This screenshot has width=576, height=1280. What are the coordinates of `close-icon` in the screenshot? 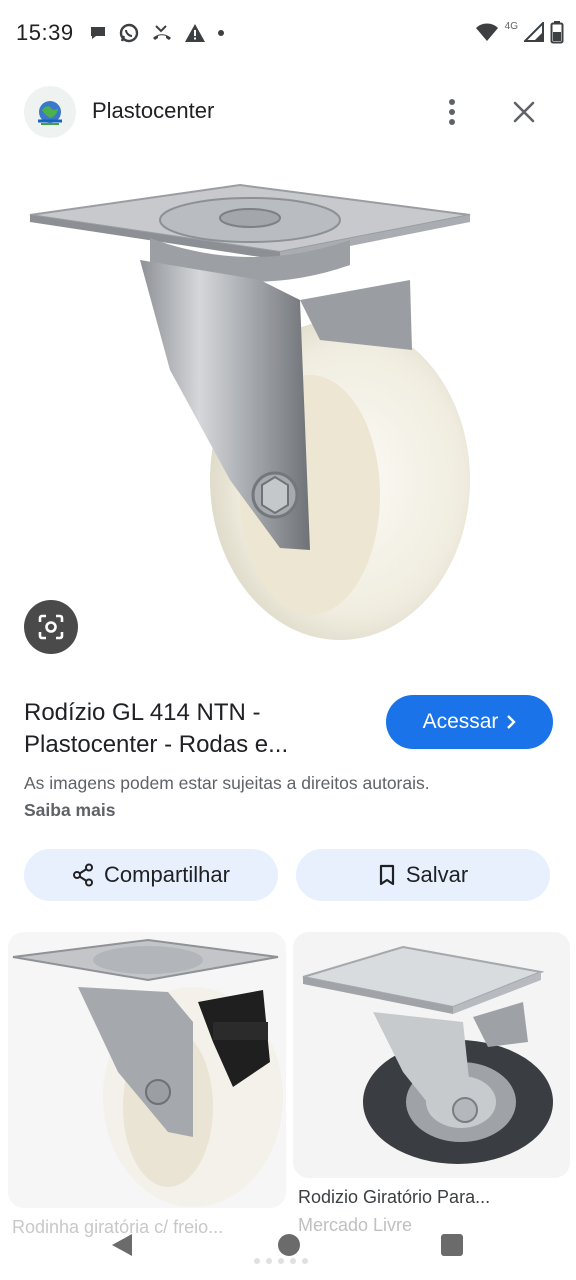 It's located at (524, 112).